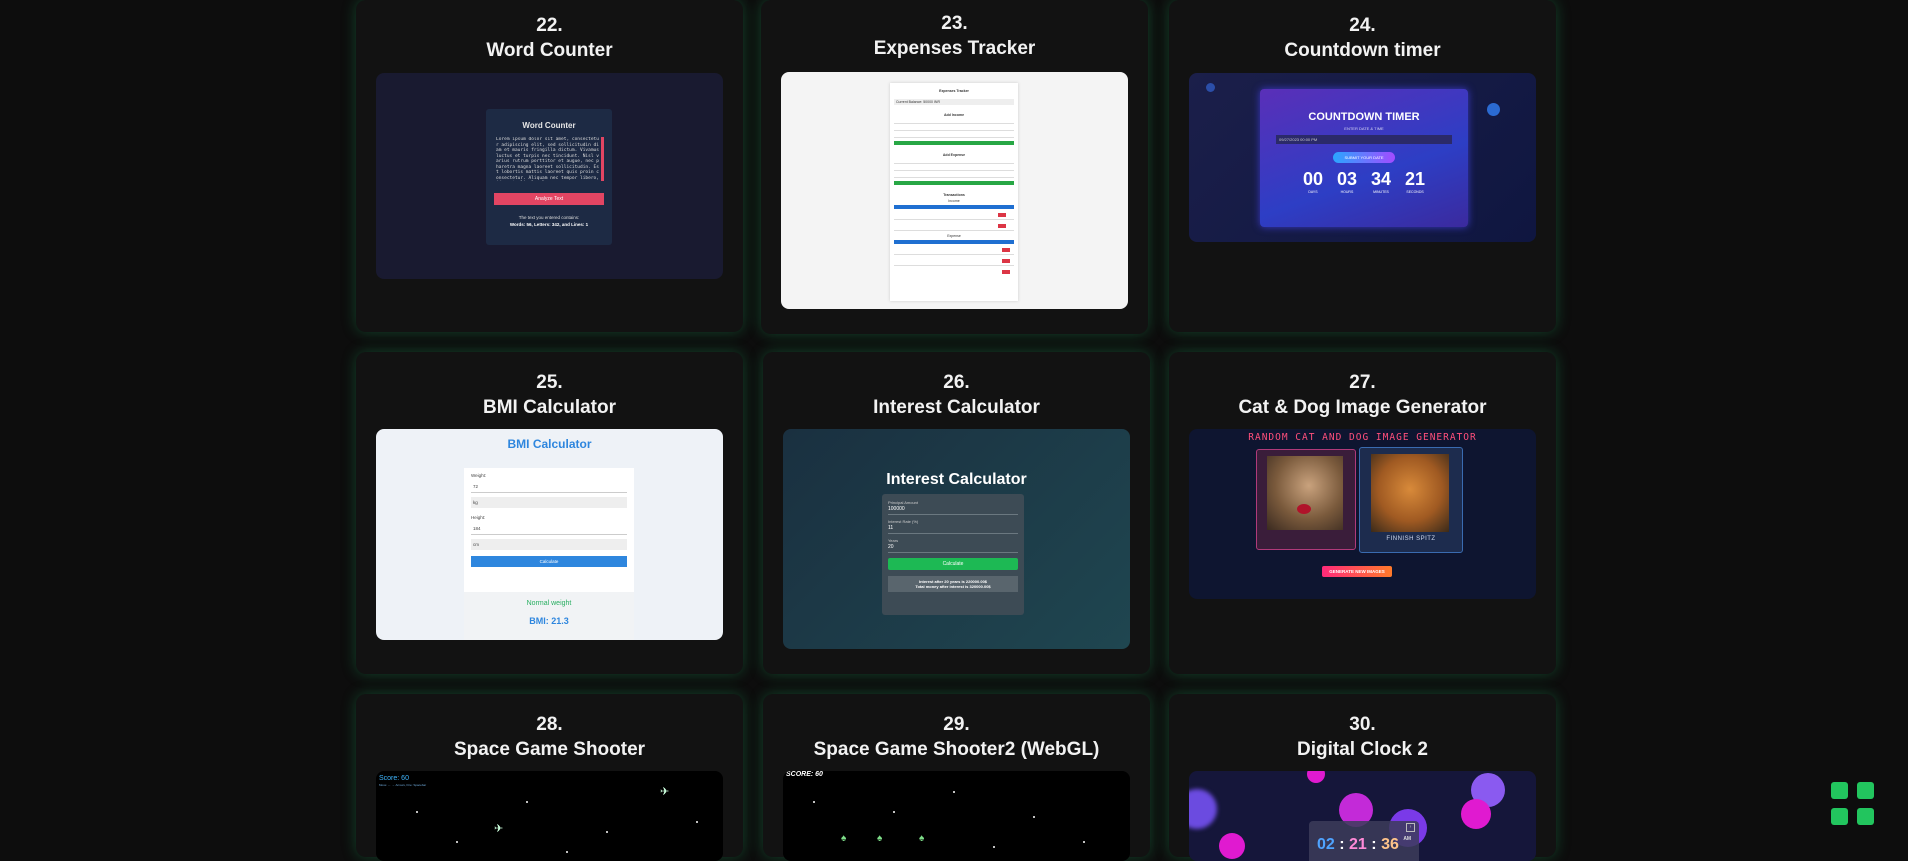 Image resolution: width=1908 pixels, height=861 pixels. What do you see at coordinates (903, 502) in the screenshot?
I see `preview-principal-label: Principal Amount` at bounding box center [903, 502].